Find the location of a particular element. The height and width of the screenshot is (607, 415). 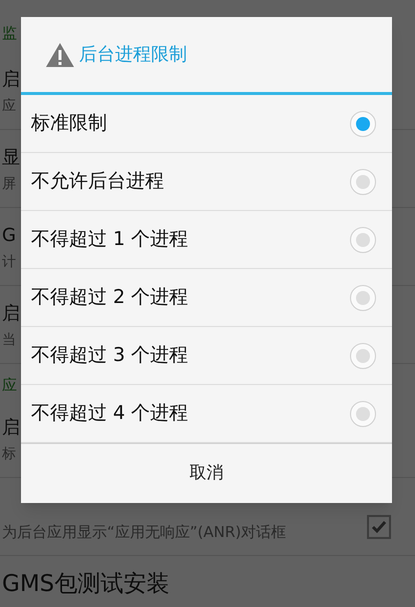

setting-subtitle: 计 is located at coordinates (9, 262).